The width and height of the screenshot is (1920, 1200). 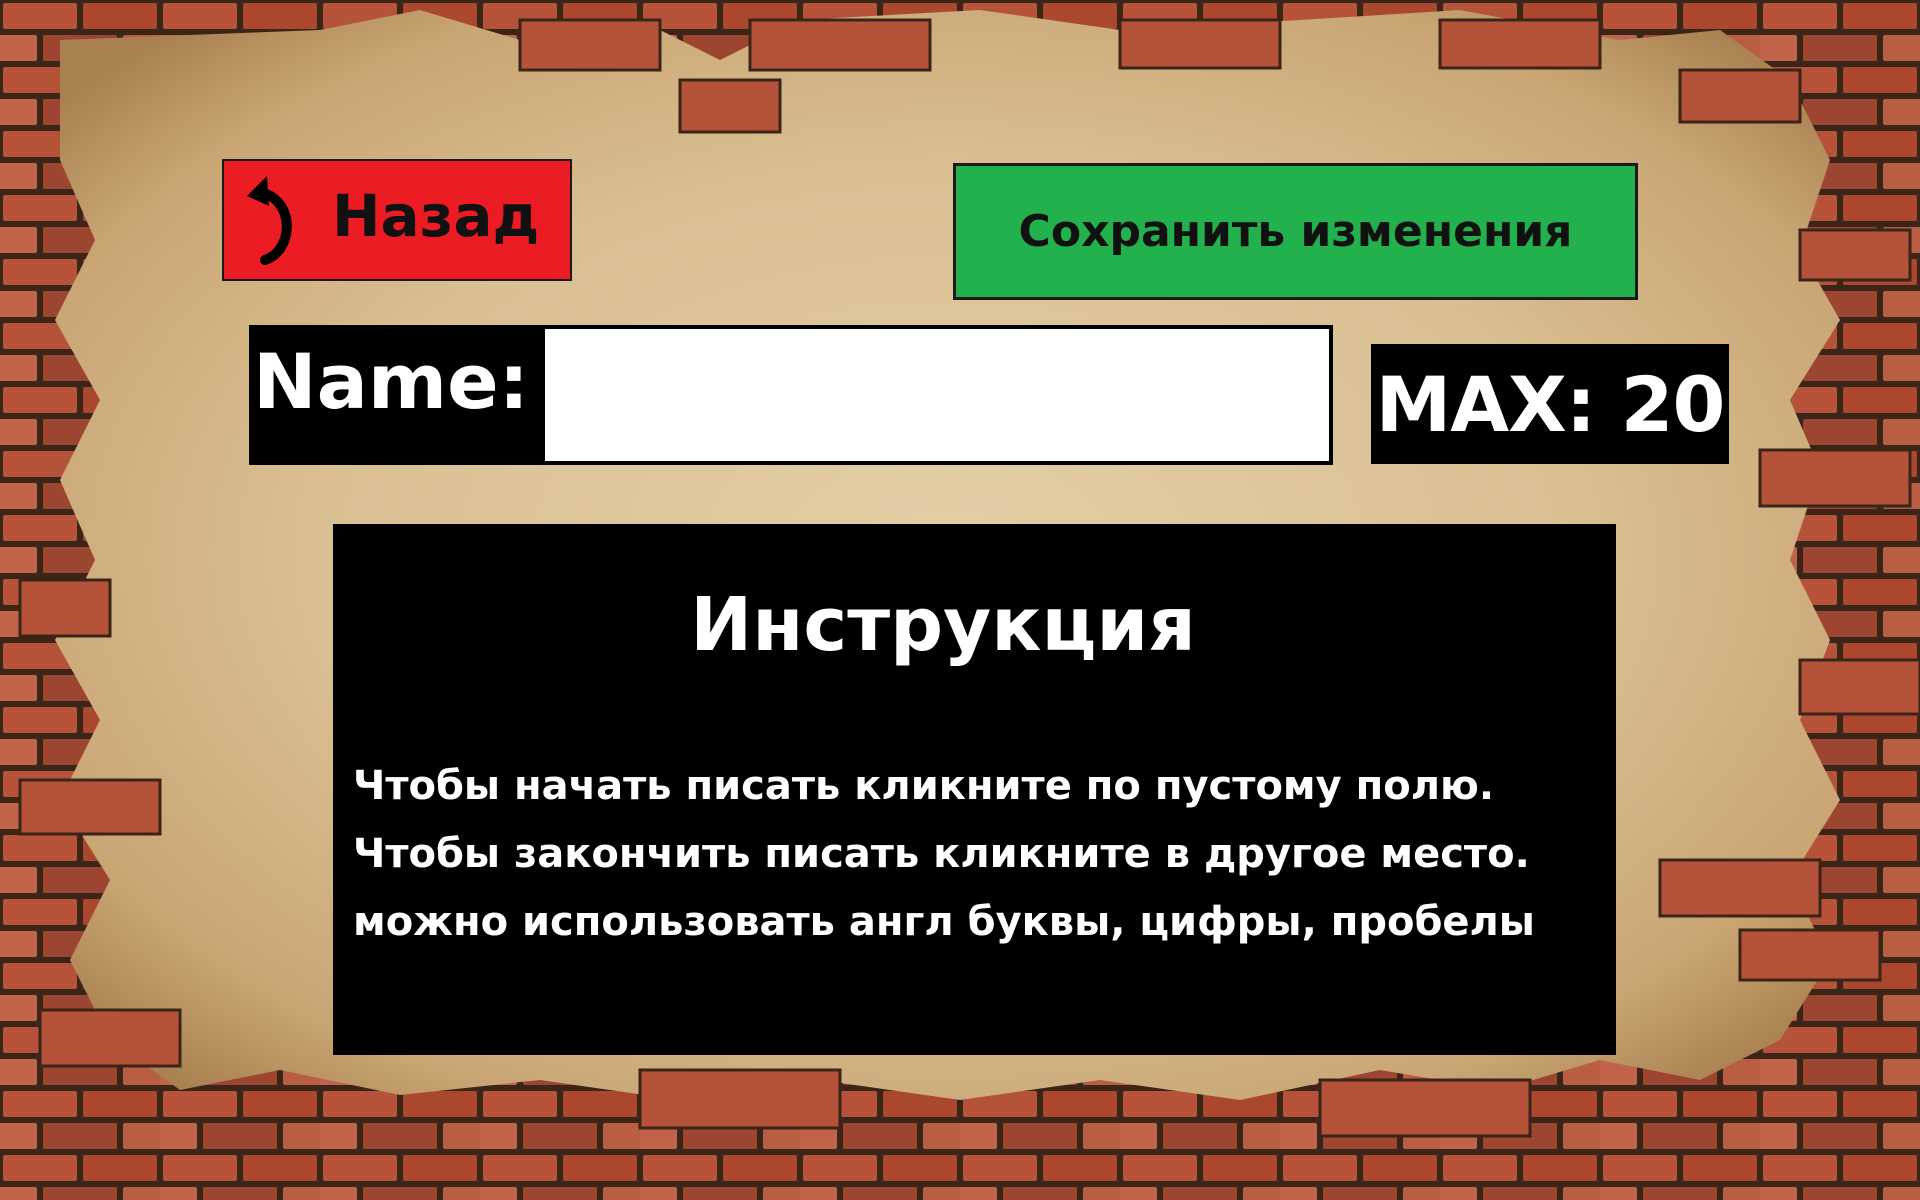 I want to click on save-changes-button: Сохранить изменения, so click(x=1295, y=231).